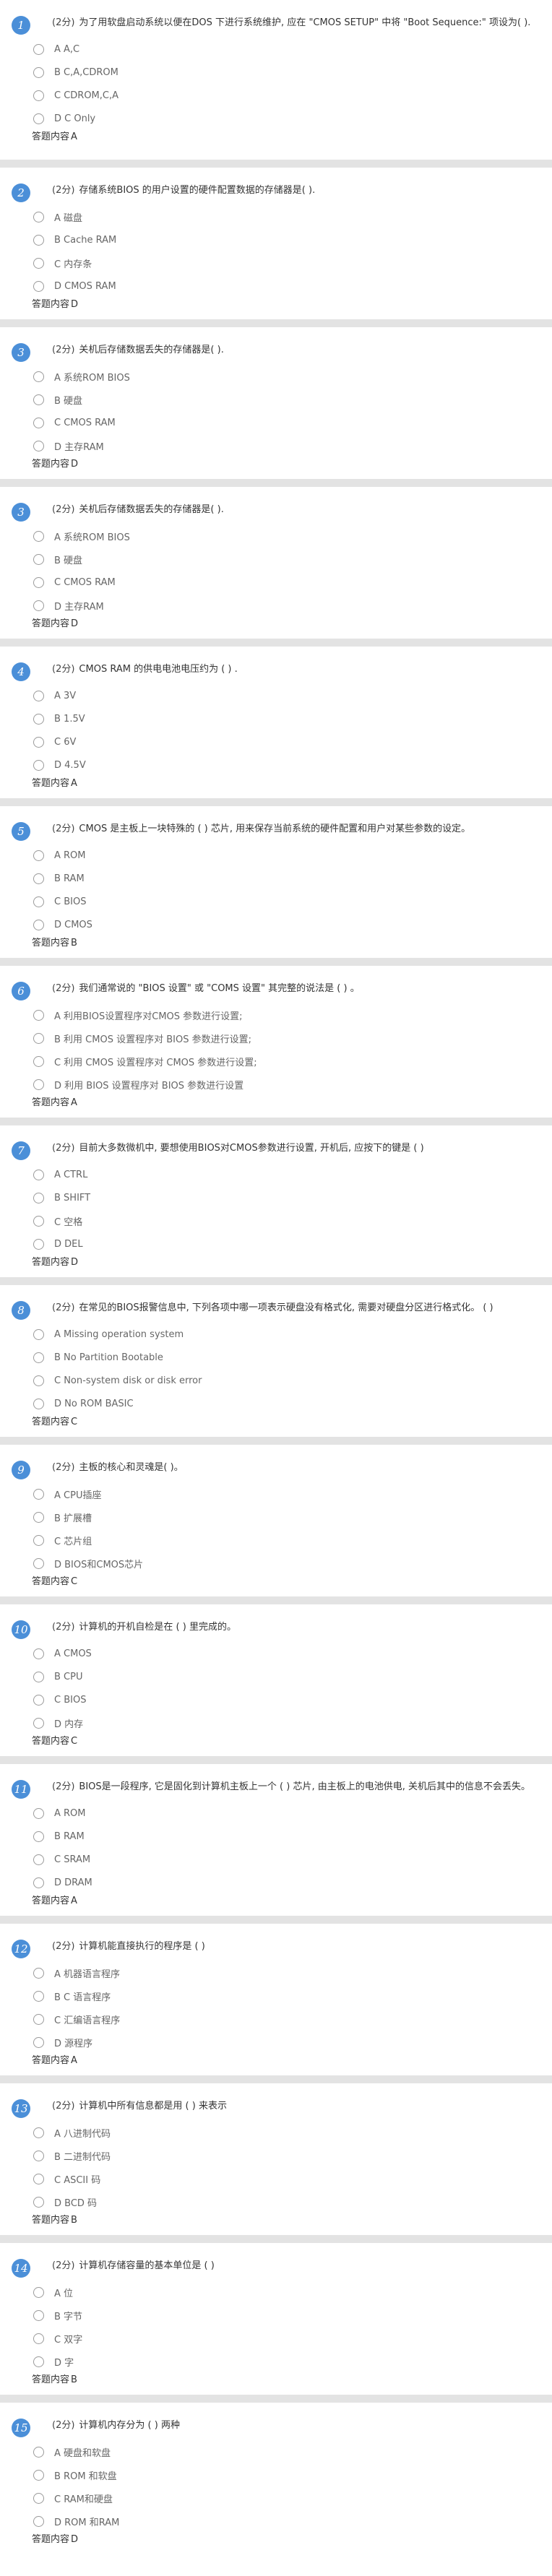  I want to click on option-row: C SRAM, so click(285, 1859).